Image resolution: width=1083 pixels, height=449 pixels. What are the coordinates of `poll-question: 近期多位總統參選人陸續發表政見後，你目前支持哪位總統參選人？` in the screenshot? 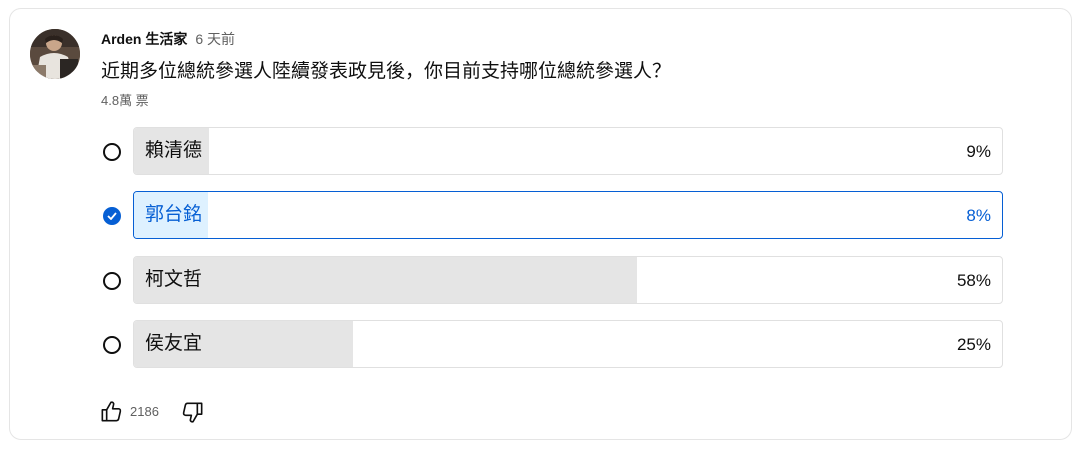 It's located at (386, 71).